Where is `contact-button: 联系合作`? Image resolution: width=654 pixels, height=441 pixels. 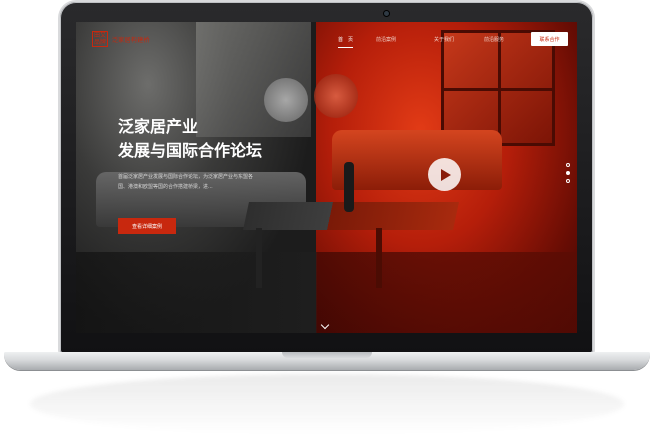 contact-button: 联系合作 is located at coordinates (549, 39).